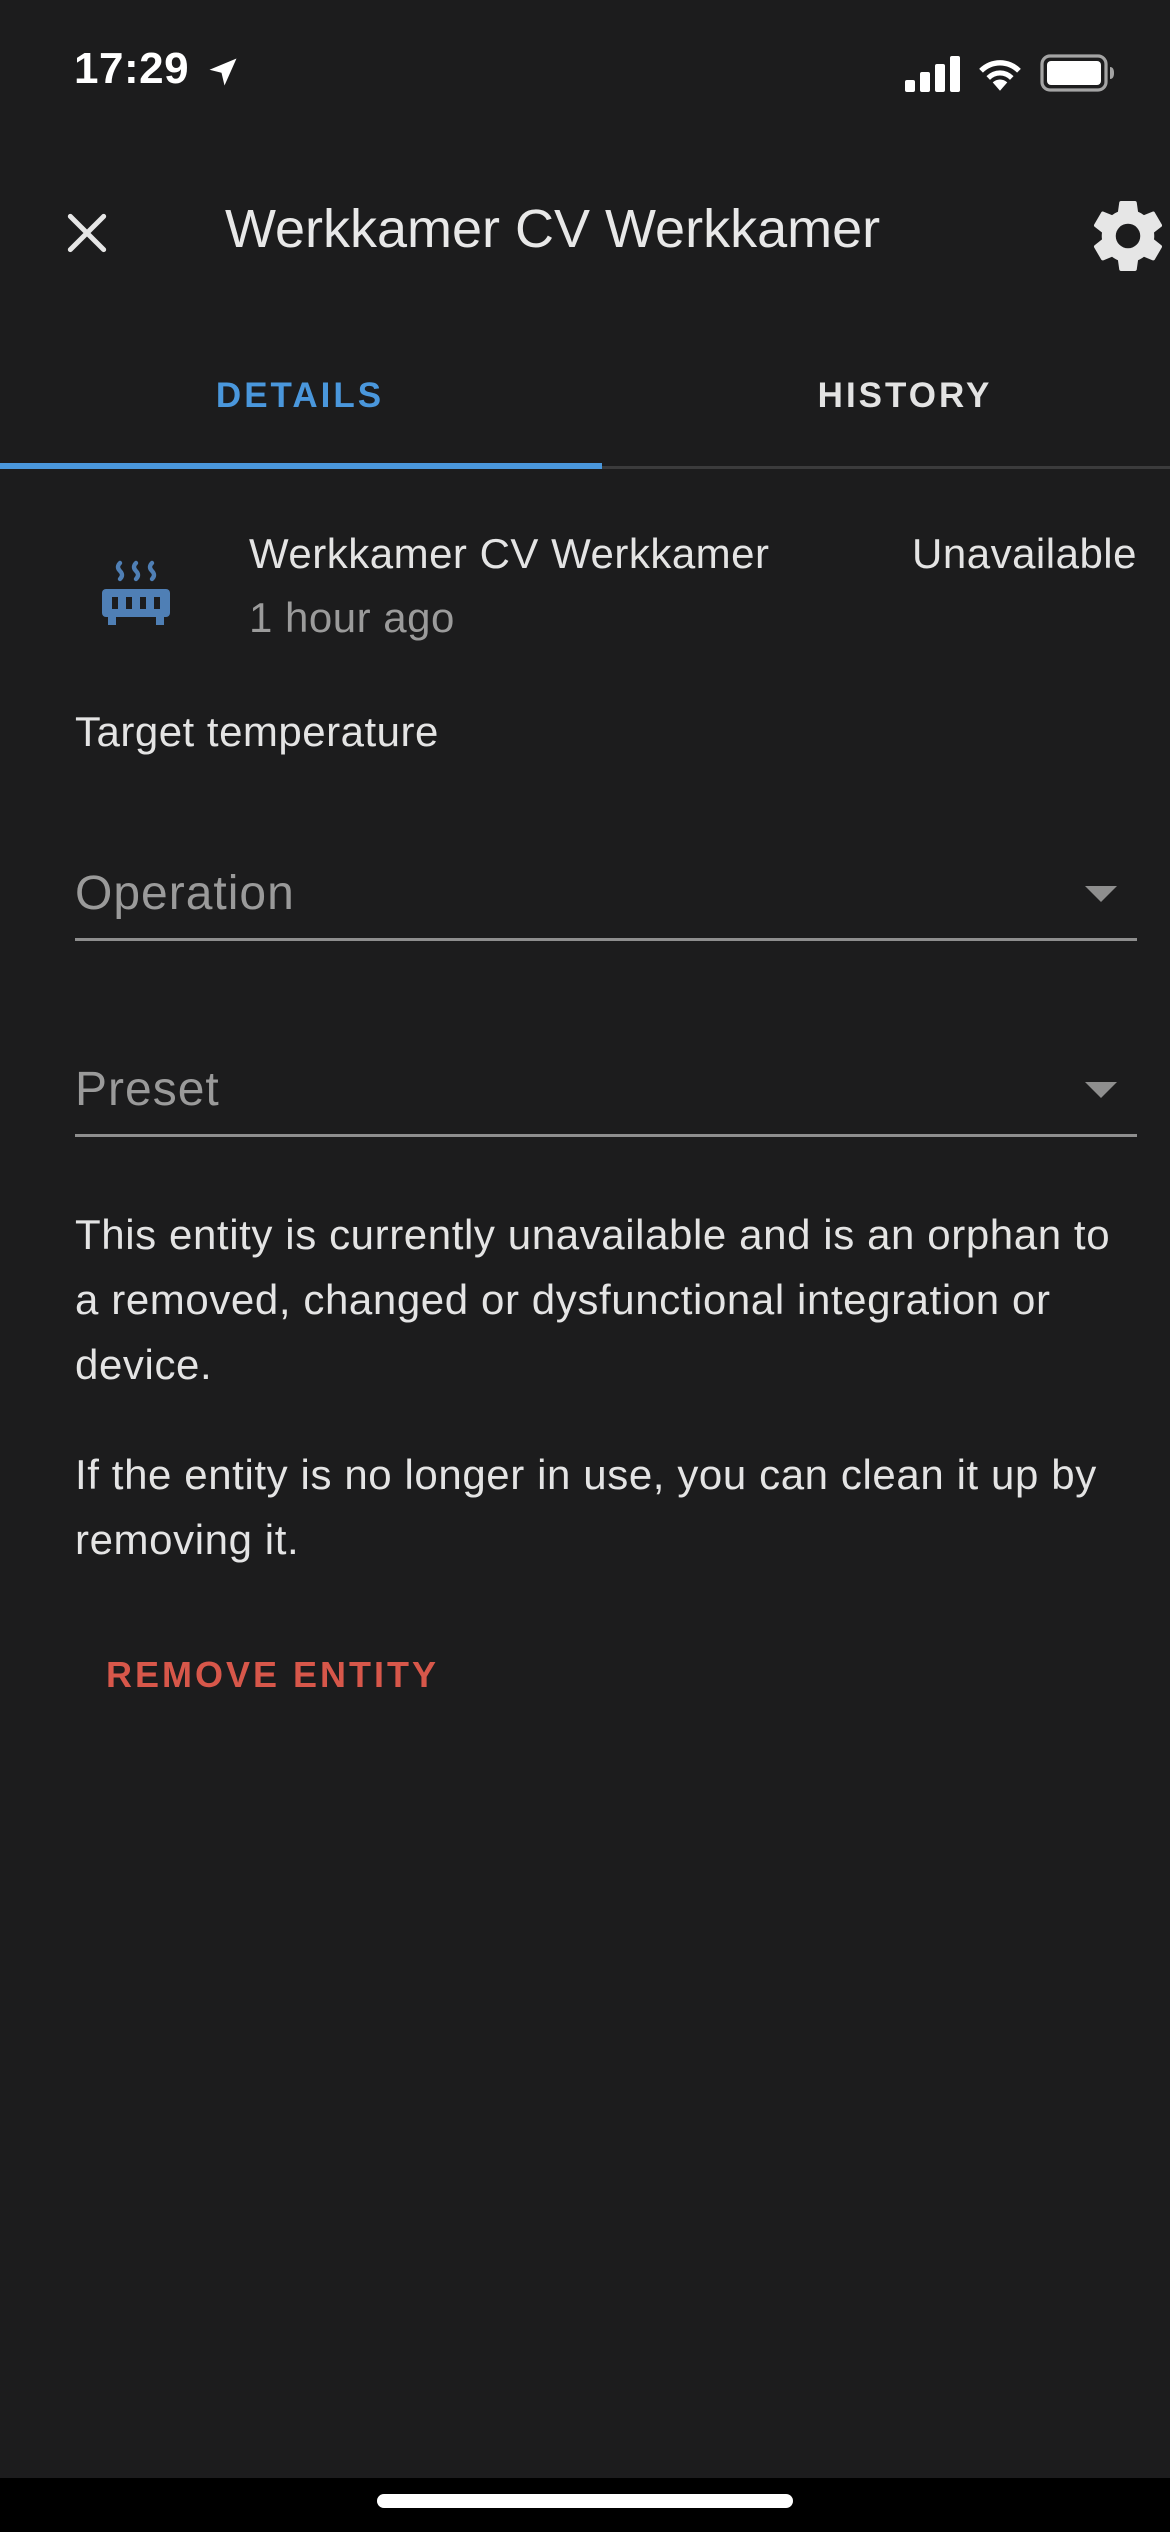  Describe the element at coordinates (932, 74) in the screenshot. I see `cellular-signal-icon` at that location.